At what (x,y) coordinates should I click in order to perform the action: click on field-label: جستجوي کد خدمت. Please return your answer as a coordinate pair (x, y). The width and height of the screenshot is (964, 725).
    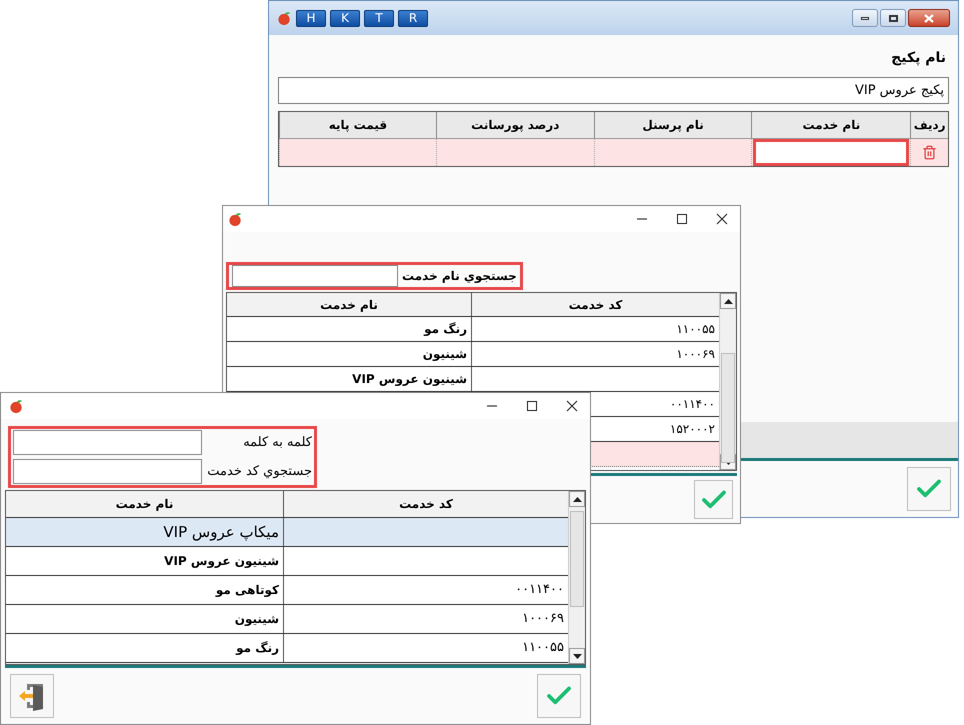
    Looking at the image, I should click on (260, 471).